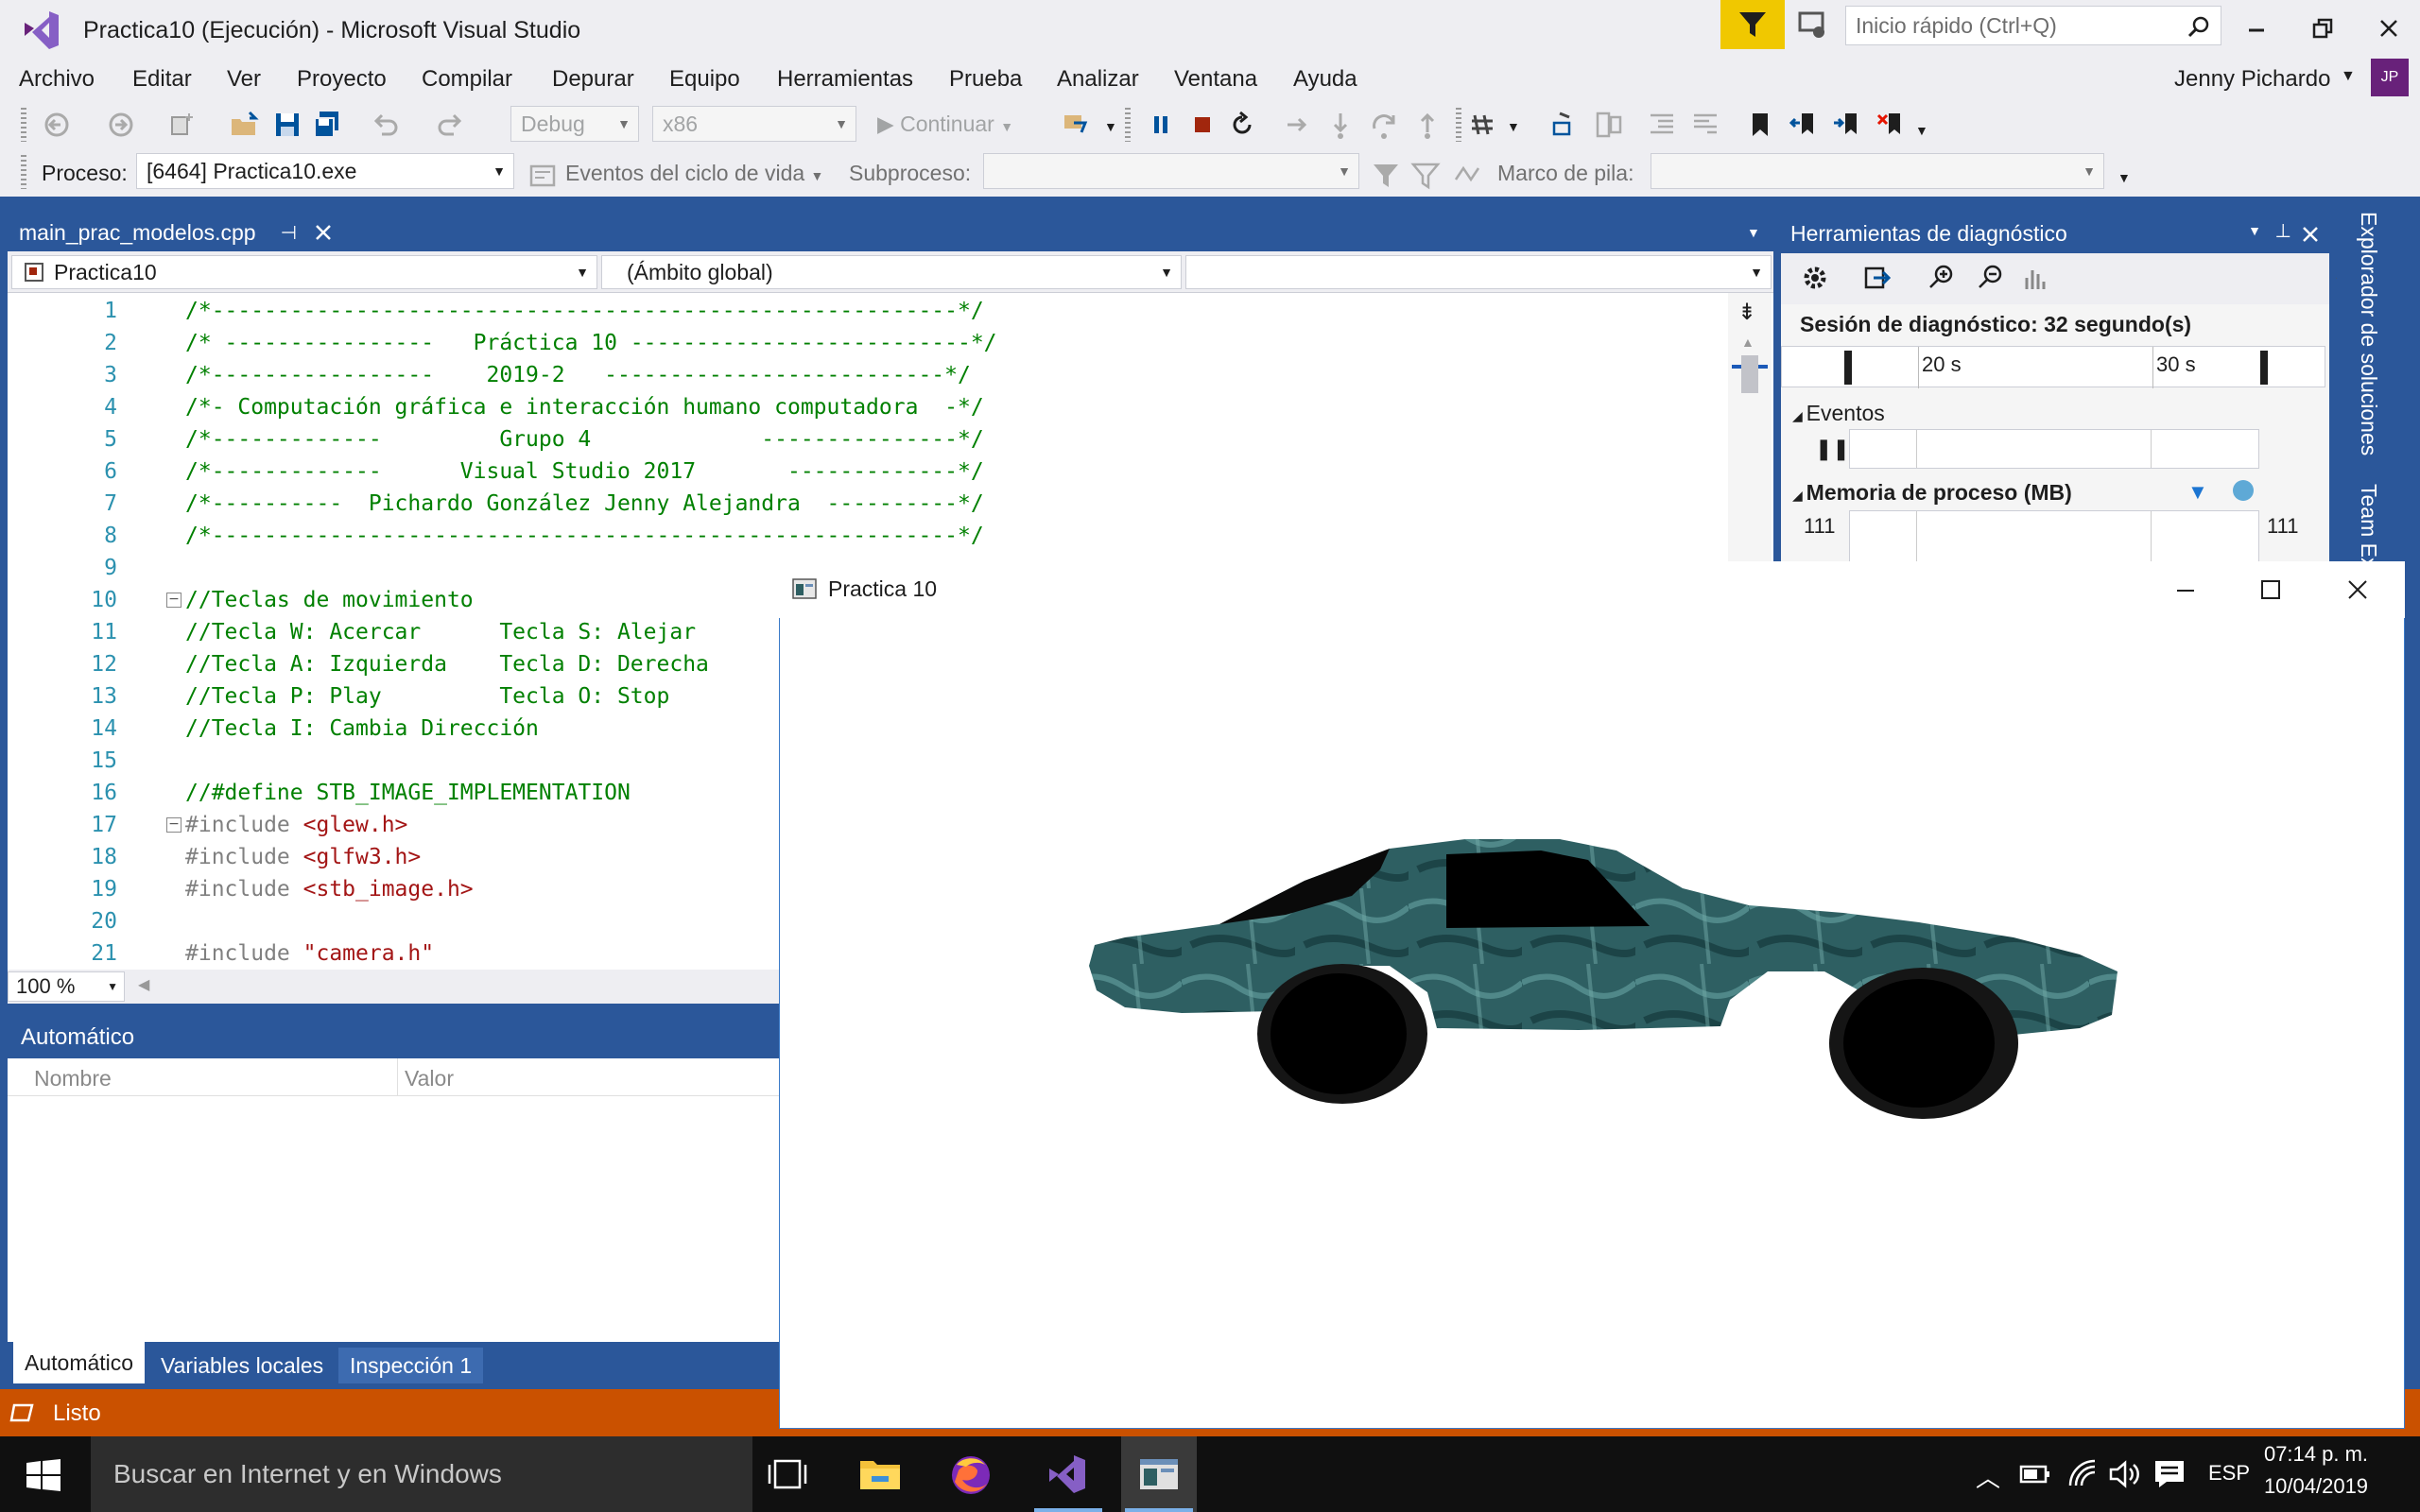 Image resolution: width=2420 pixels, height=1512 pixels. Describe the element at coordinates (2252, 79) in the screenshot. I see `user-name: Jenny Pichardo` at that location.